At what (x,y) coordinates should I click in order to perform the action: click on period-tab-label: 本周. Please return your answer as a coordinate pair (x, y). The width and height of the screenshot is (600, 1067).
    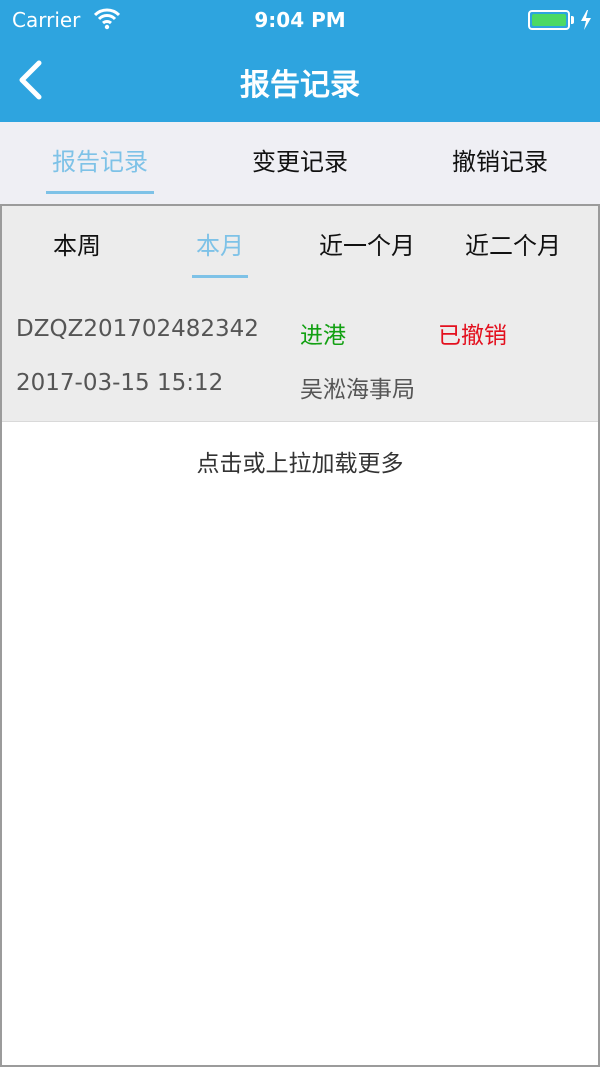
    Looking at the image, I should click on (77, 246).